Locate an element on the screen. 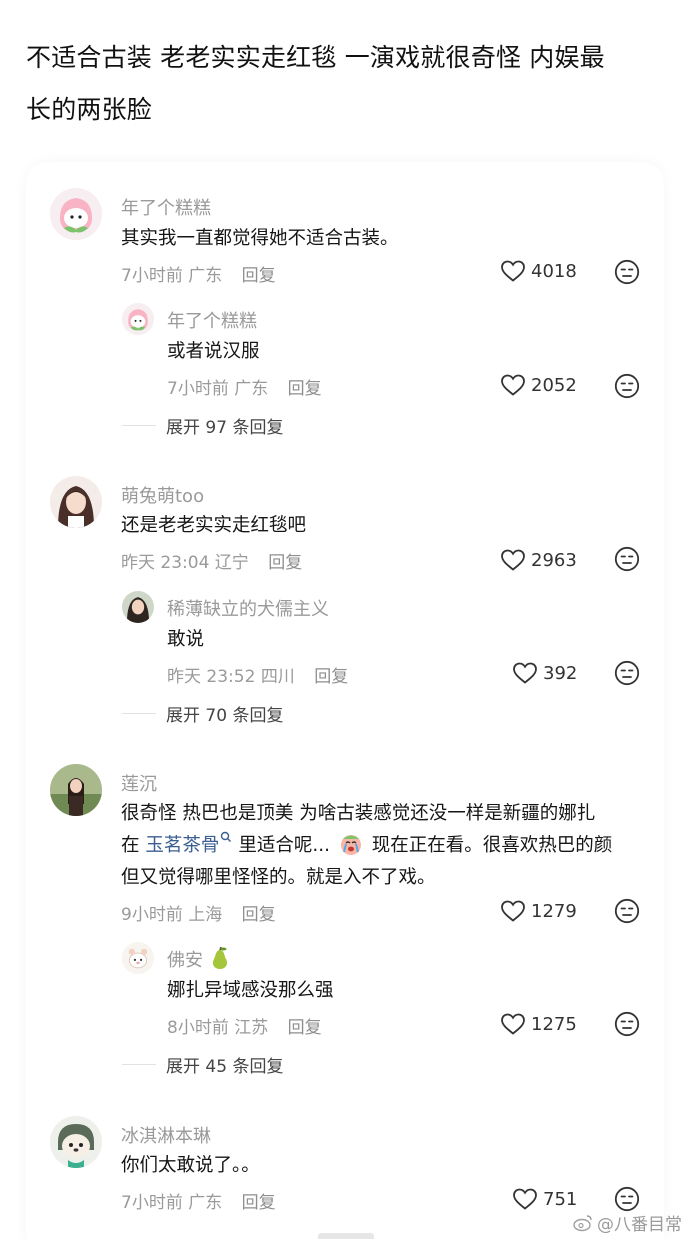 The height and width of the screenshot is (1239, 690). reply-text: 或者说汉服 is located at coordinates (213, 351).